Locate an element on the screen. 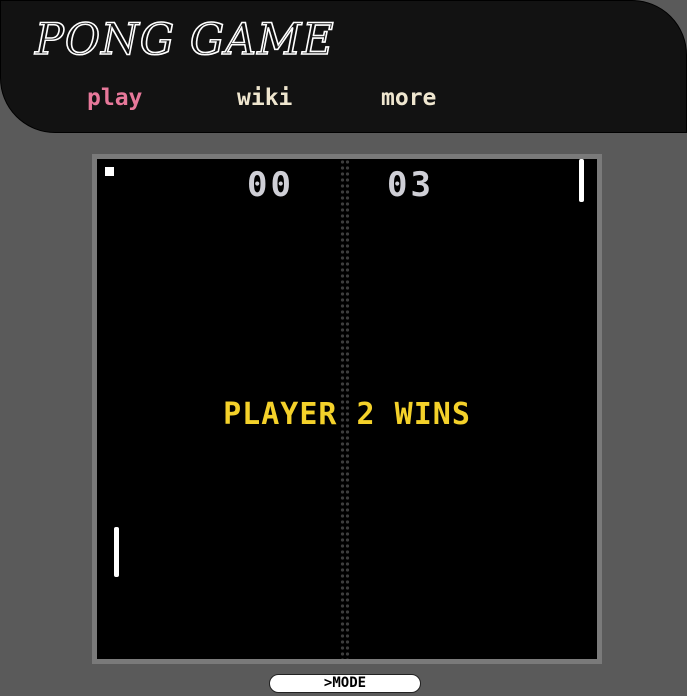 The image size is (687, 696). nav-item-wiki: wiki is located at coordinates (264, 98).